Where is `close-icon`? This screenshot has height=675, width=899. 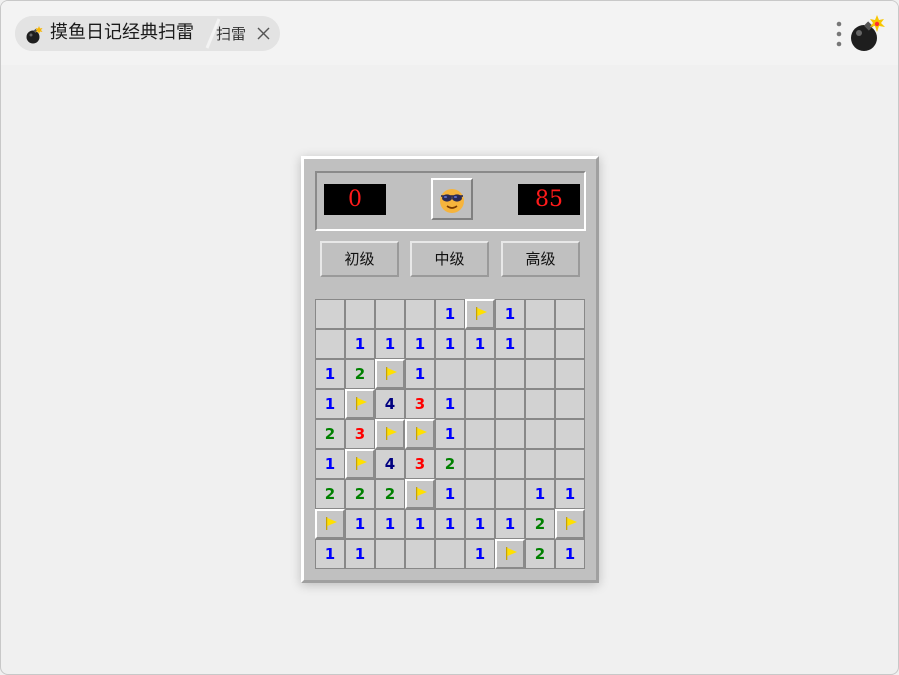 close-icon is located at coordinates (263, 33).